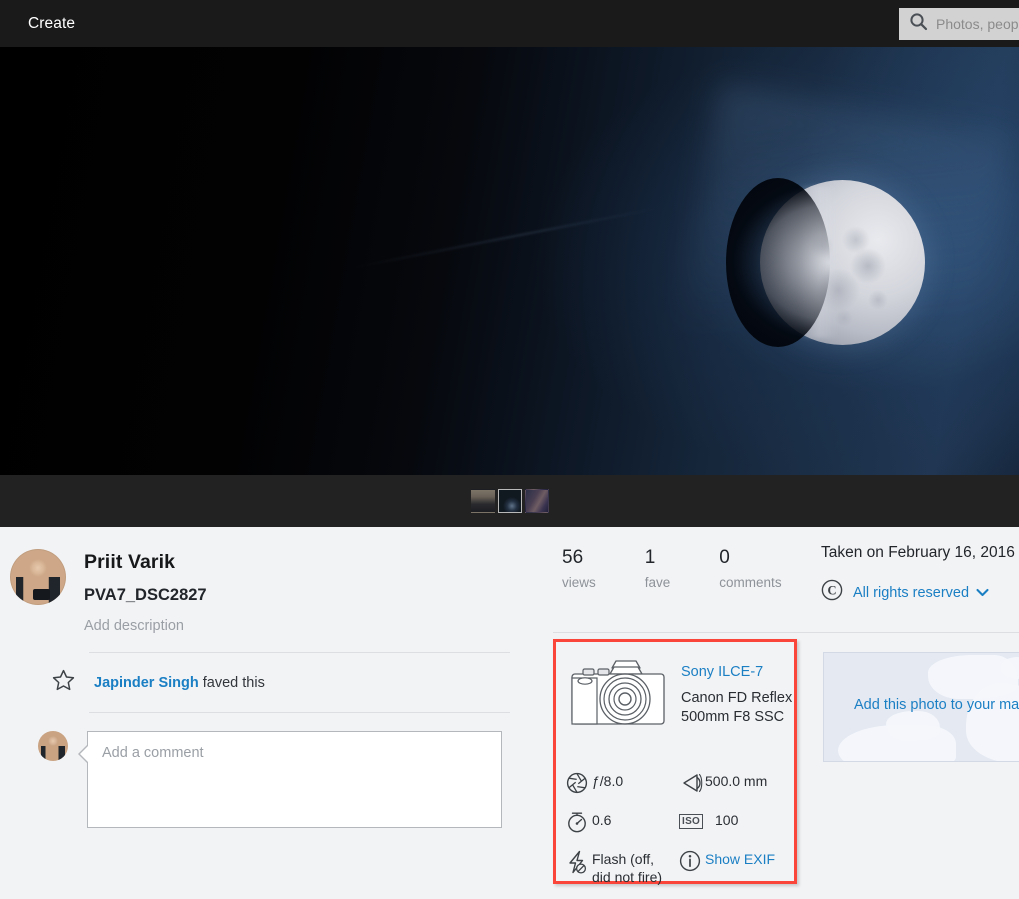 The height and width of the screenshot is (899, 1019). What do you see at coordinates (296, 682) in the screenshot?
I see `fave-activity-row: Japinder Singh faved this` at bounding box center [296, 682].